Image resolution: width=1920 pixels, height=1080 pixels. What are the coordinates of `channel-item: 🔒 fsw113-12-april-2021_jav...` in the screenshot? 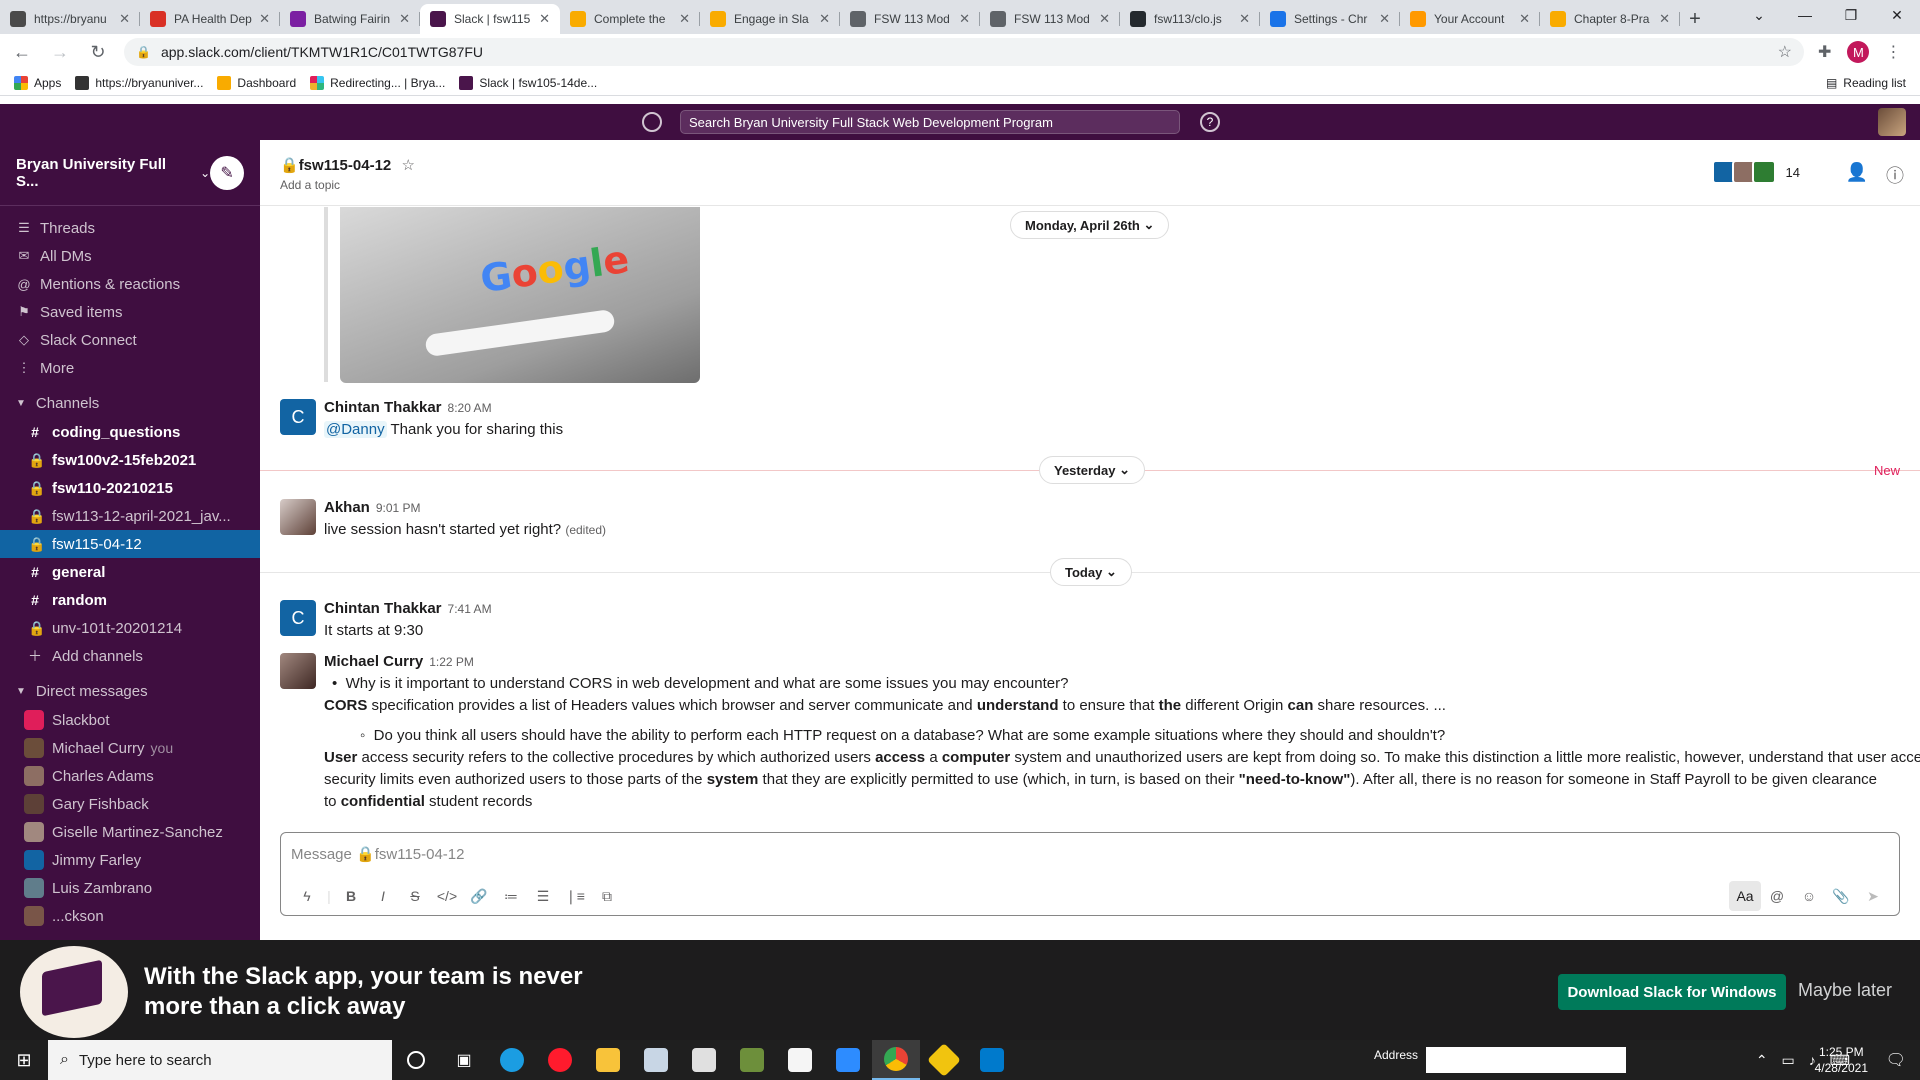 It's located at (130, 516).